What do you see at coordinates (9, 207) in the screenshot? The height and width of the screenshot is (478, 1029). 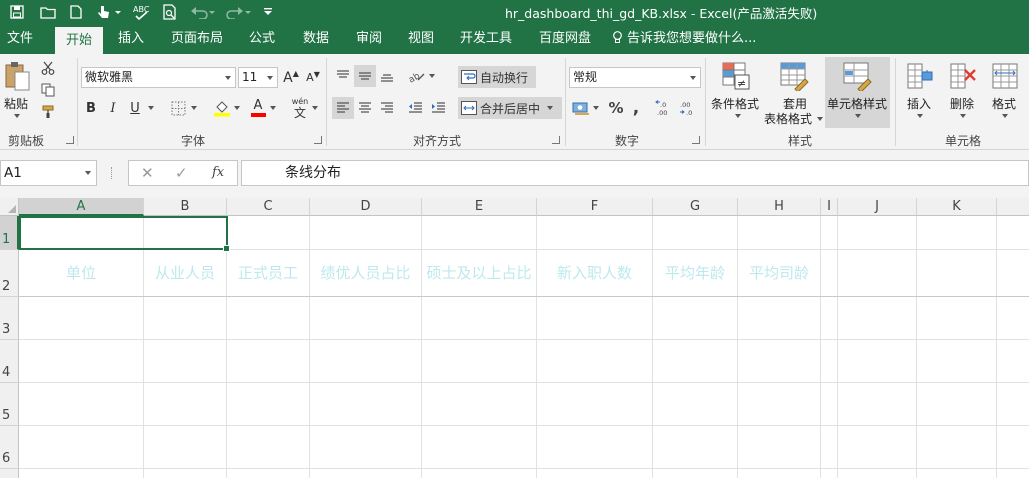 I see `select-all-button` at bounding box center [9, 207].